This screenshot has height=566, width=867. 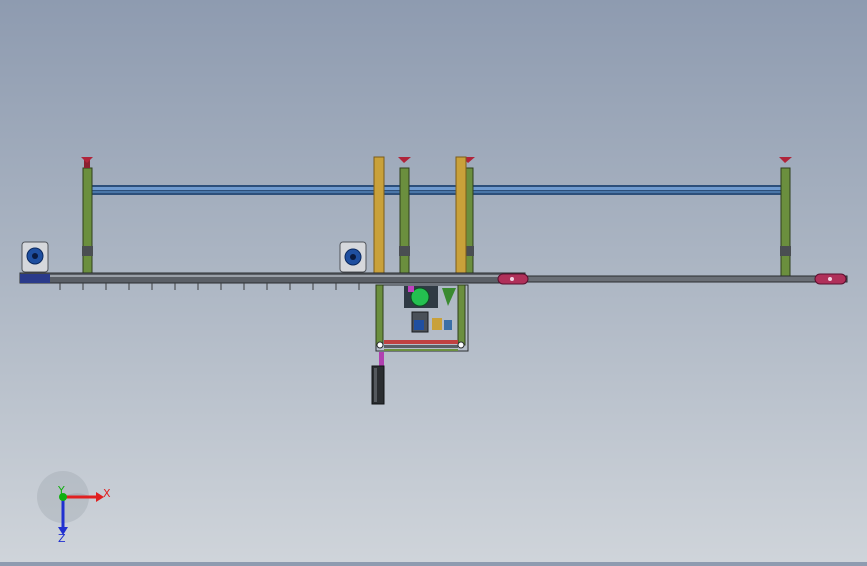 I want to click on rack-teeth, so click(x=209, y=286).